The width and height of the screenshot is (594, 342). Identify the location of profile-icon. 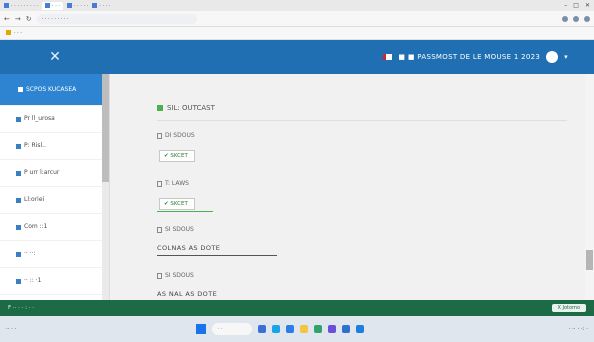
(587, 18).